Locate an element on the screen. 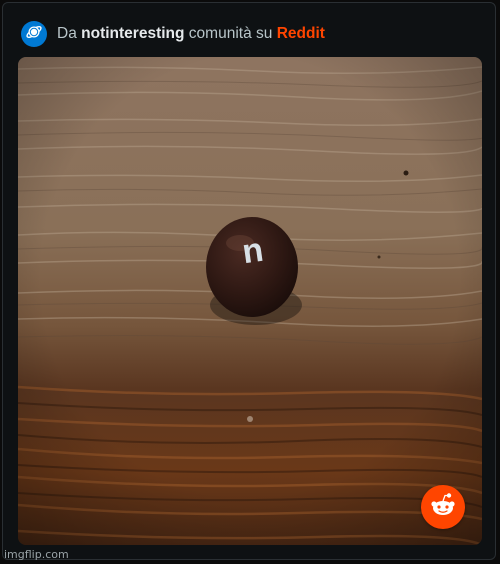  post-header: Da notinteresting comunità su Reddit is located at coordinates (173, 34).